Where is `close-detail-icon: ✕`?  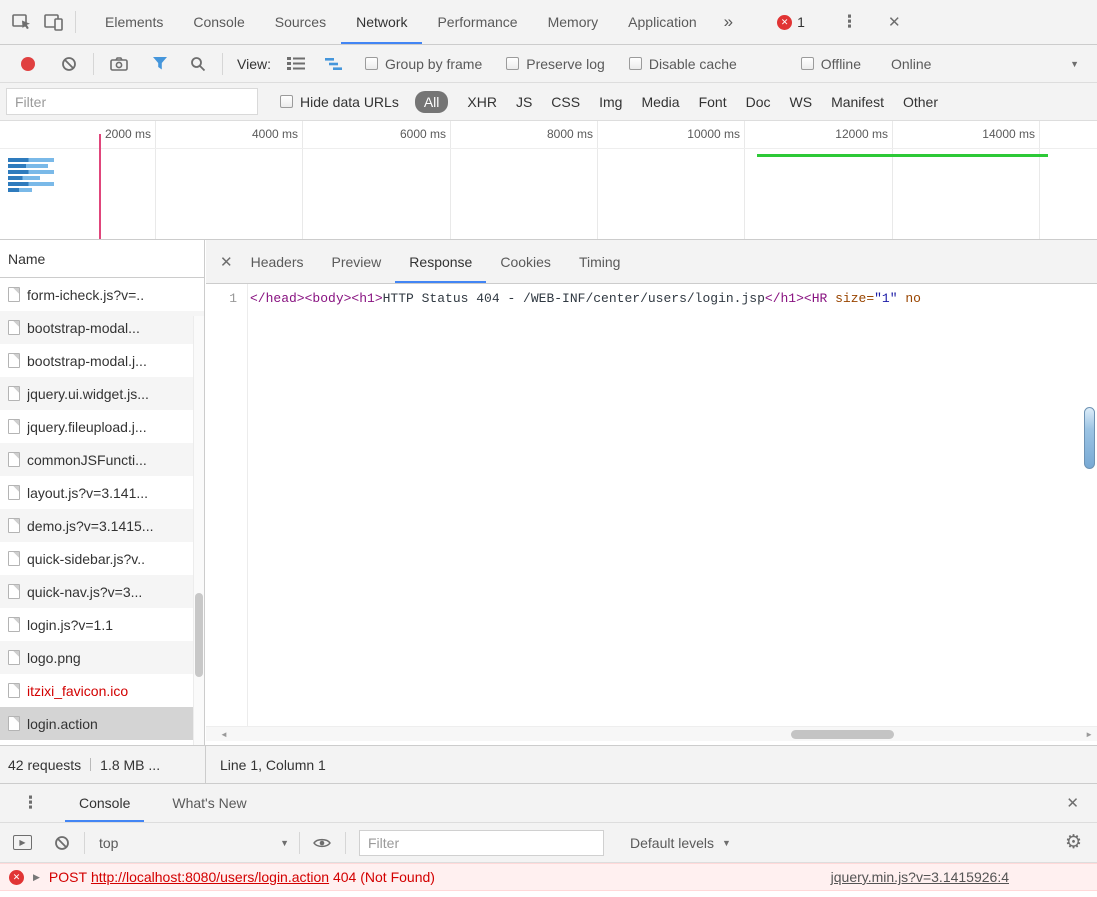 close-detail-icon: ✕ is located at coordinates (226, 262).